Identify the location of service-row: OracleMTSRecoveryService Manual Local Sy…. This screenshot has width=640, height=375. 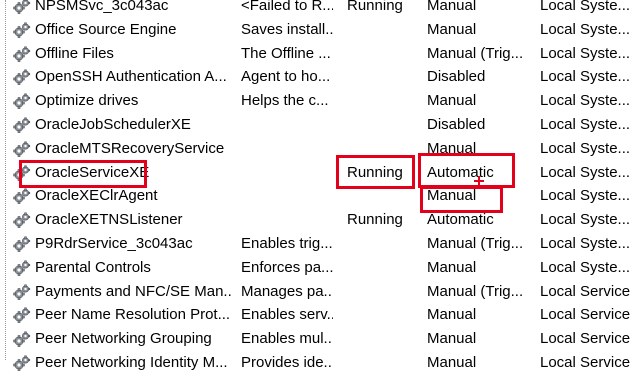
(320, 149).